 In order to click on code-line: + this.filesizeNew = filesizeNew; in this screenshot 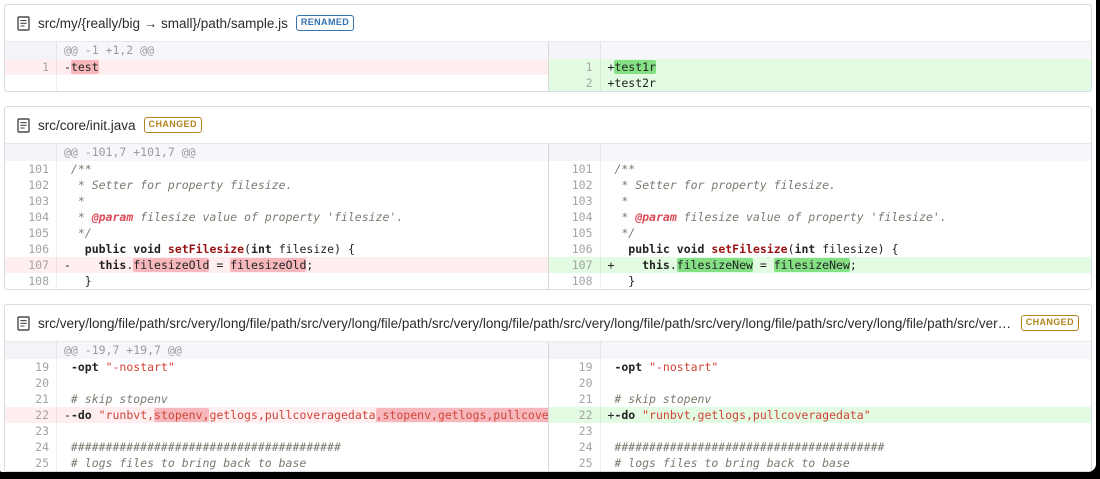, I will do `click(845, 265)`.